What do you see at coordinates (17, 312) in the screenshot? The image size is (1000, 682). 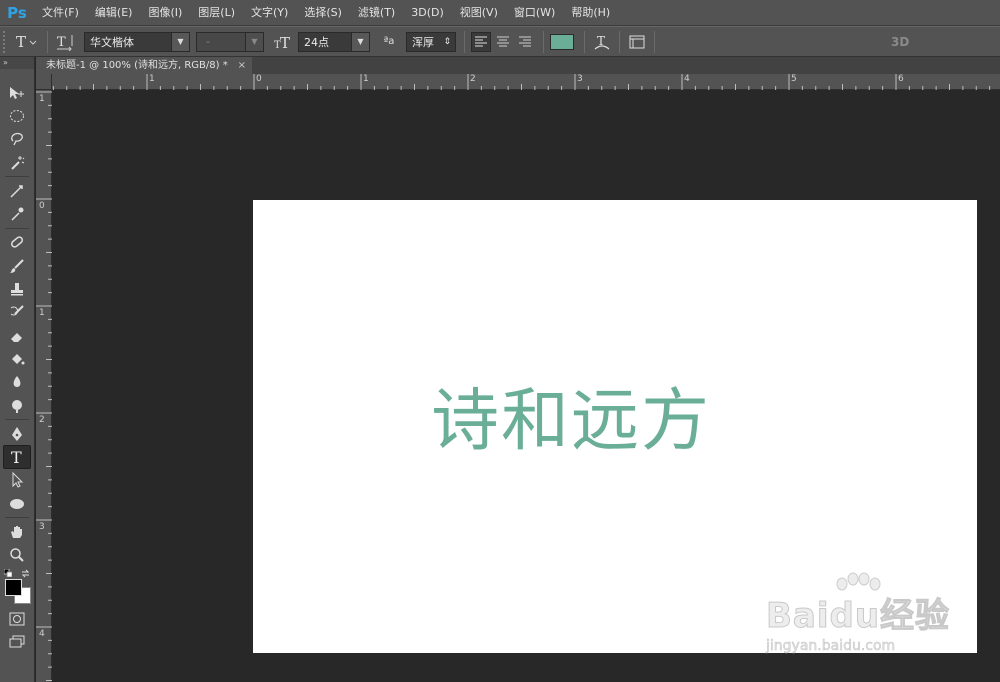 I see `history-brush-icon` at bounding box center [17, 312].